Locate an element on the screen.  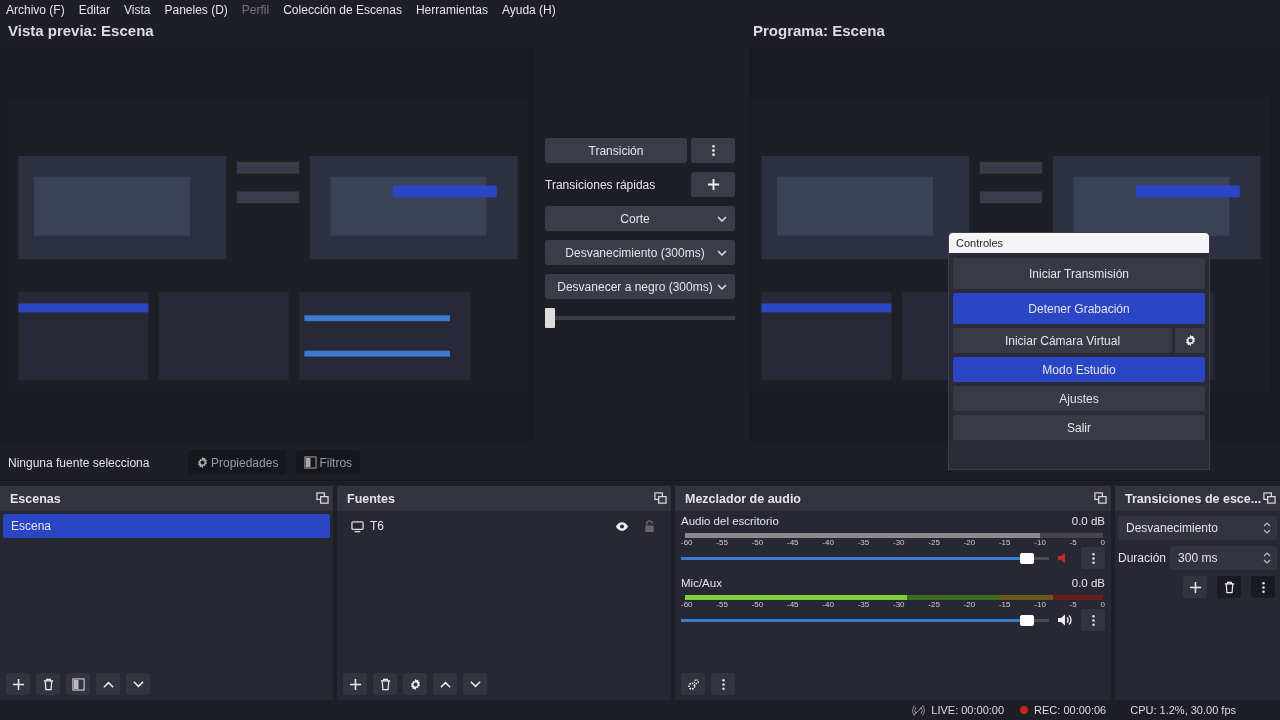
dock-title: Fuentes is located at coordinates (371, 498).